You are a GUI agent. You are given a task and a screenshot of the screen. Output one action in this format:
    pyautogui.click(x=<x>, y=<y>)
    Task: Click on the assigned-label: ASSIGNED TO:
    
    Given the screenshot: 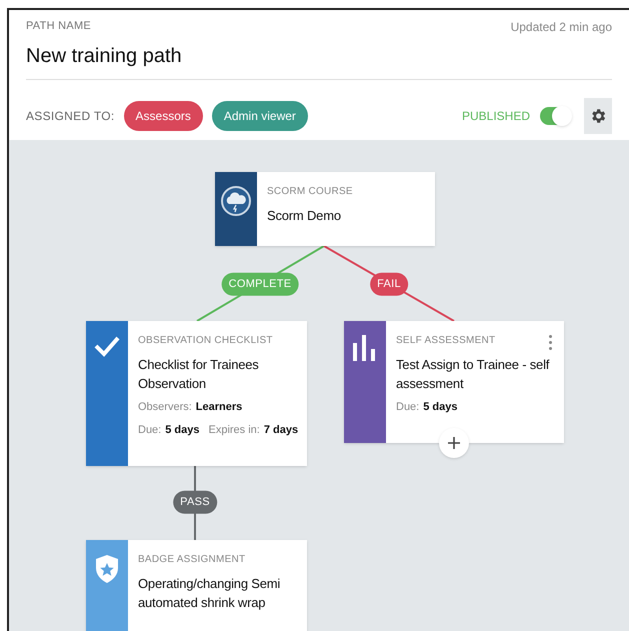 What is the action you would take?
    pyautogui.click(x=70, y=116)
    